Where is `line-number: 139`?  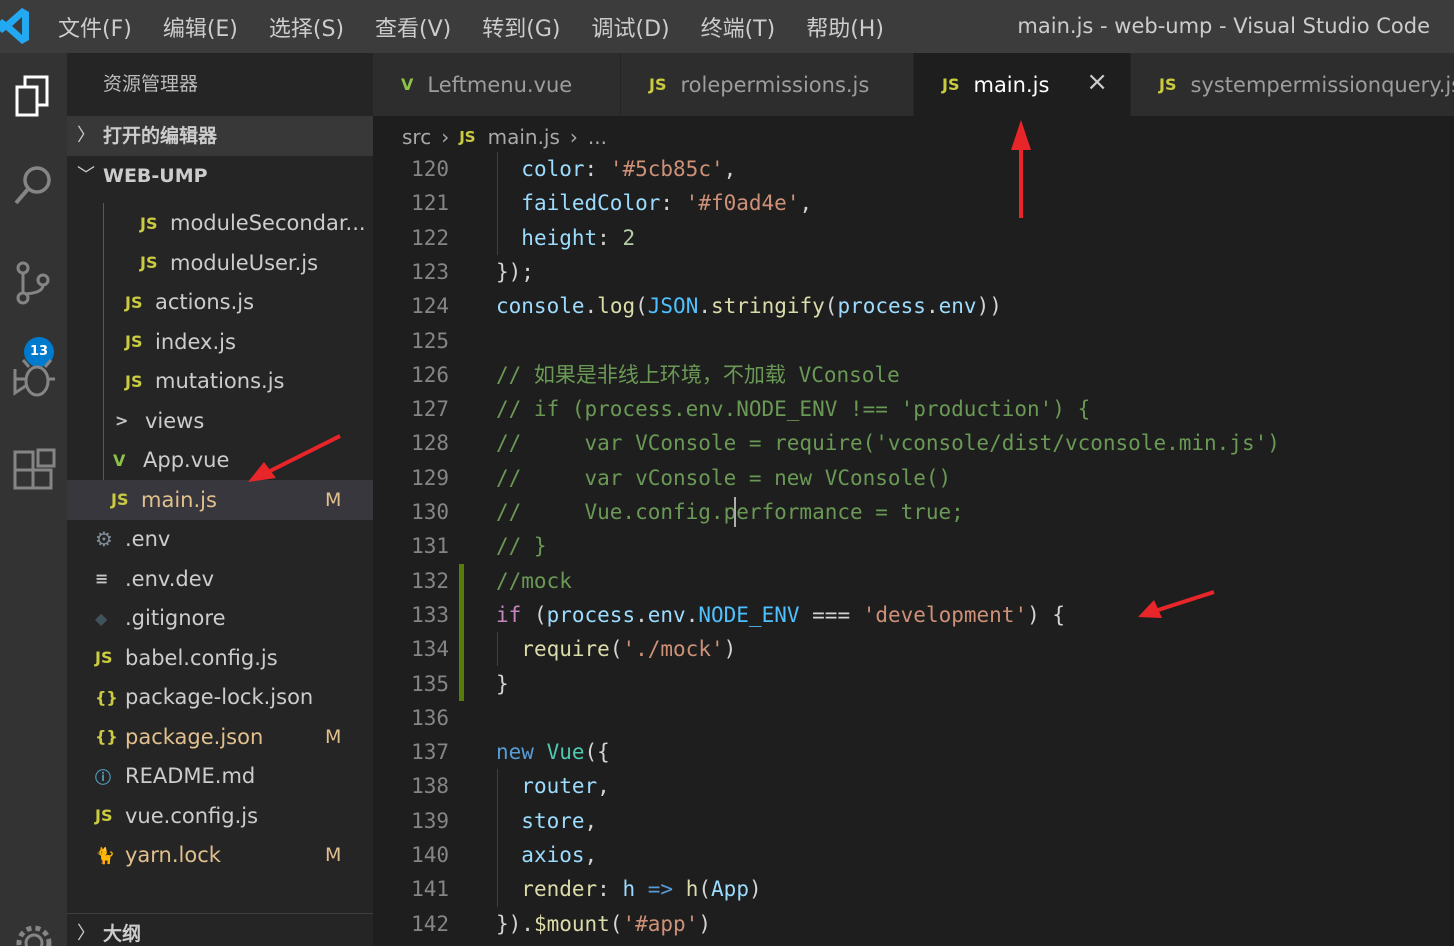
line-number: 139 is located at coordinates (430, 820).